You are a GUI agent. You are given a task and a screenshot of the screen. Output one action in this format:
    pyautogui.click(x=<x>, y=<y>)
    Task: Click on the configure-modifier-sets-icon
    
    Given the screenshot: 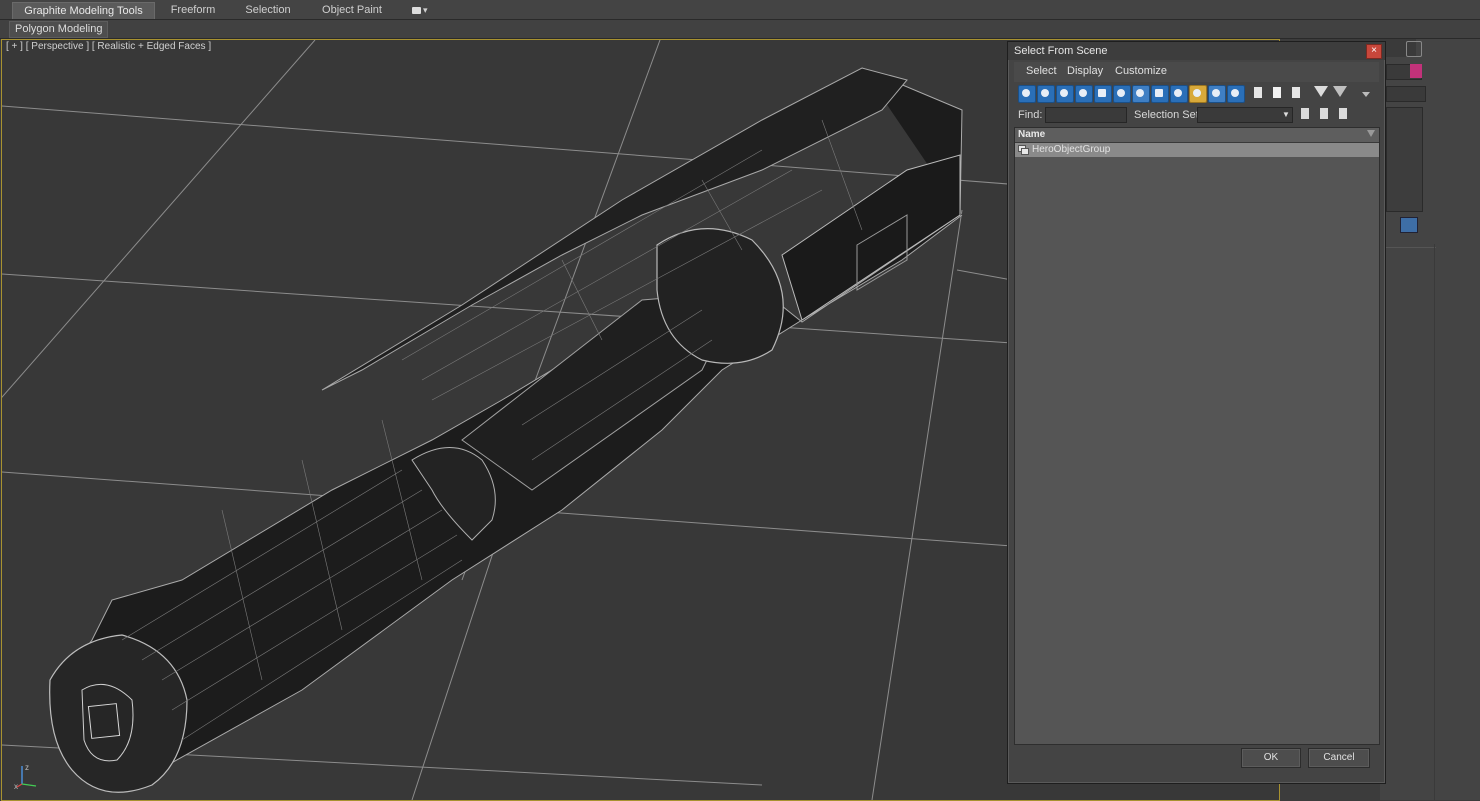 What is the action you would take?
    pyautogui.click(x=1409, y=225)
    